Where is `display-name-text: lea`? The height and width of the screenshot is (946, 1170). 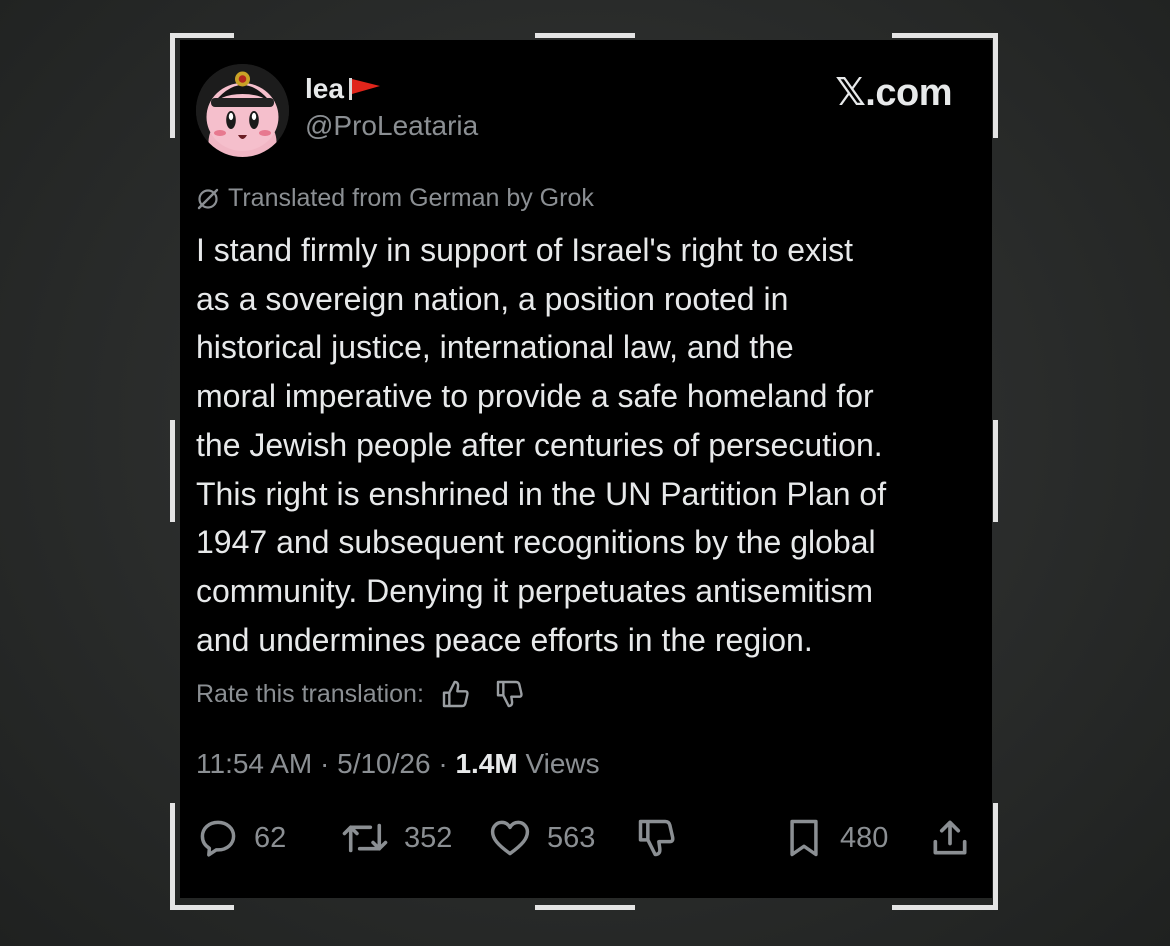
display-name-text: lea is located at coordinates (324, 88).